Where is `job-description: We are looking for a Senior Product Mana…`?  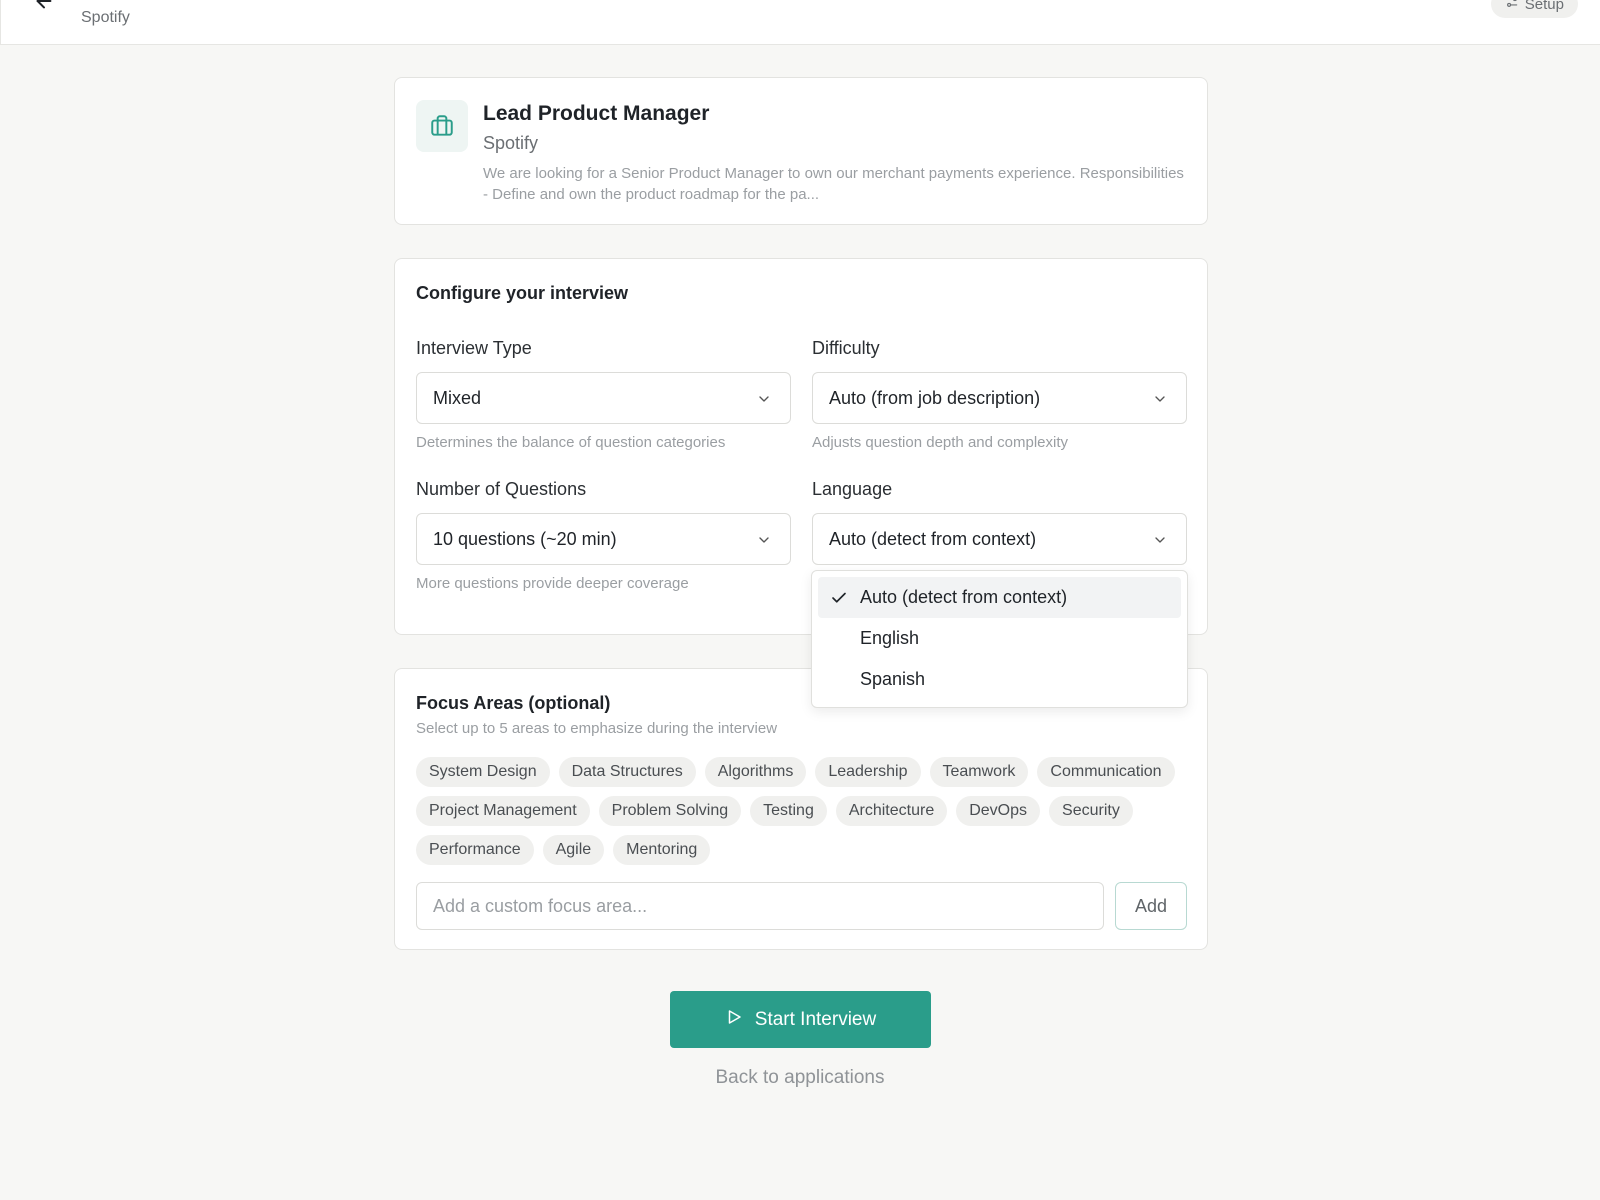 job-description: We are looking for a Senior Product Mana… is located at coordinates (833, 184).